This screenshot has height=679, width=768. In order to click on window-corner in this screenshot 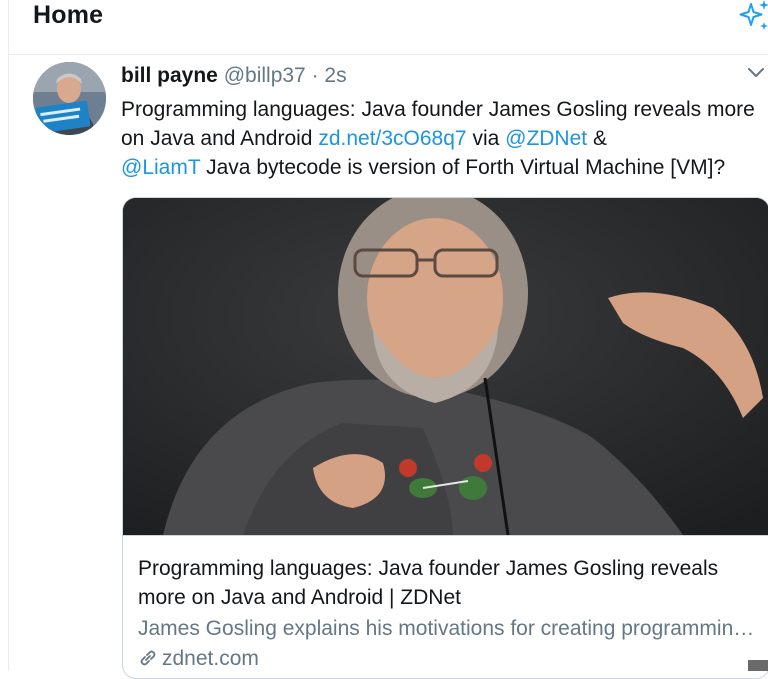, I will do `click(758, 665)`.